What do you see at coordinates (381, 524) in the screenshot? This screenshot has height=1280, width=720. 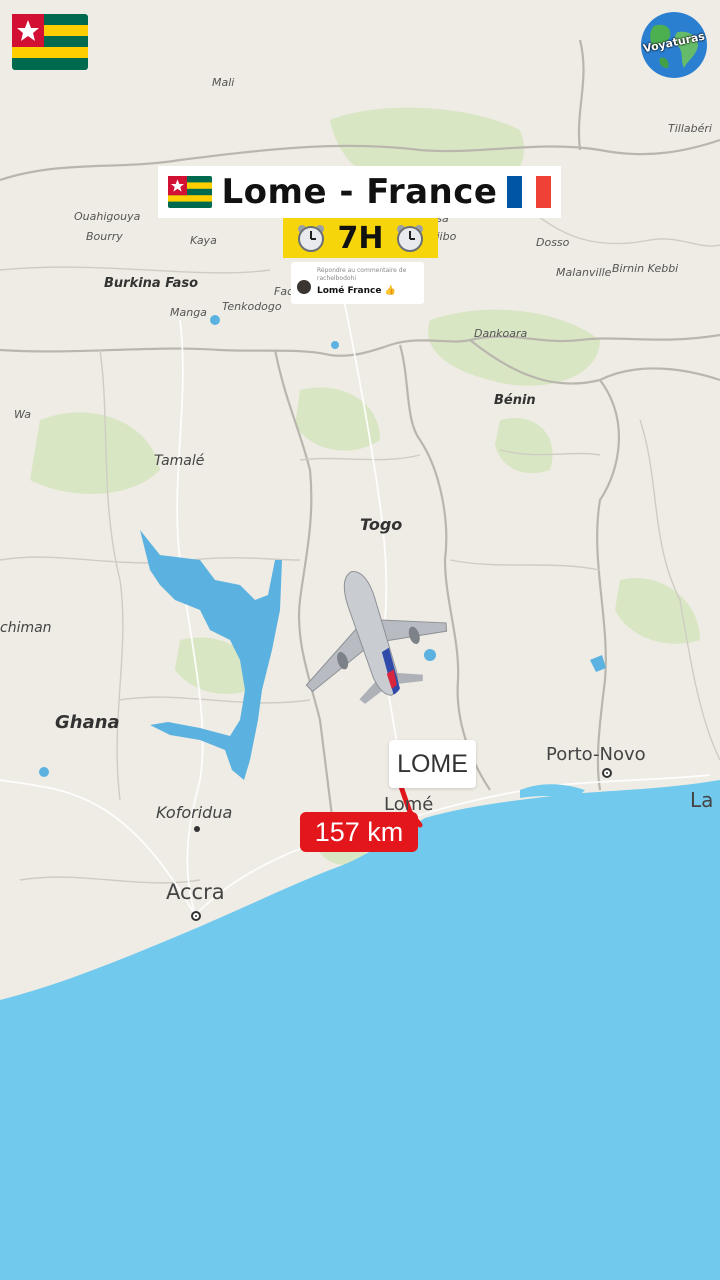 I see `country-label-togo: Togo` at bounding box center [381, 524].